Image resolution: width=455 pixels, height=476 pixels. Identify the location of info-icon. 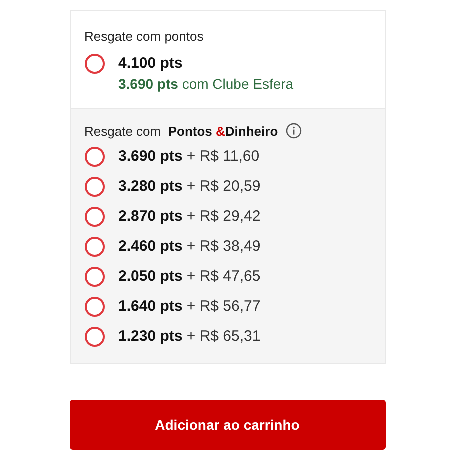
(294, 131).